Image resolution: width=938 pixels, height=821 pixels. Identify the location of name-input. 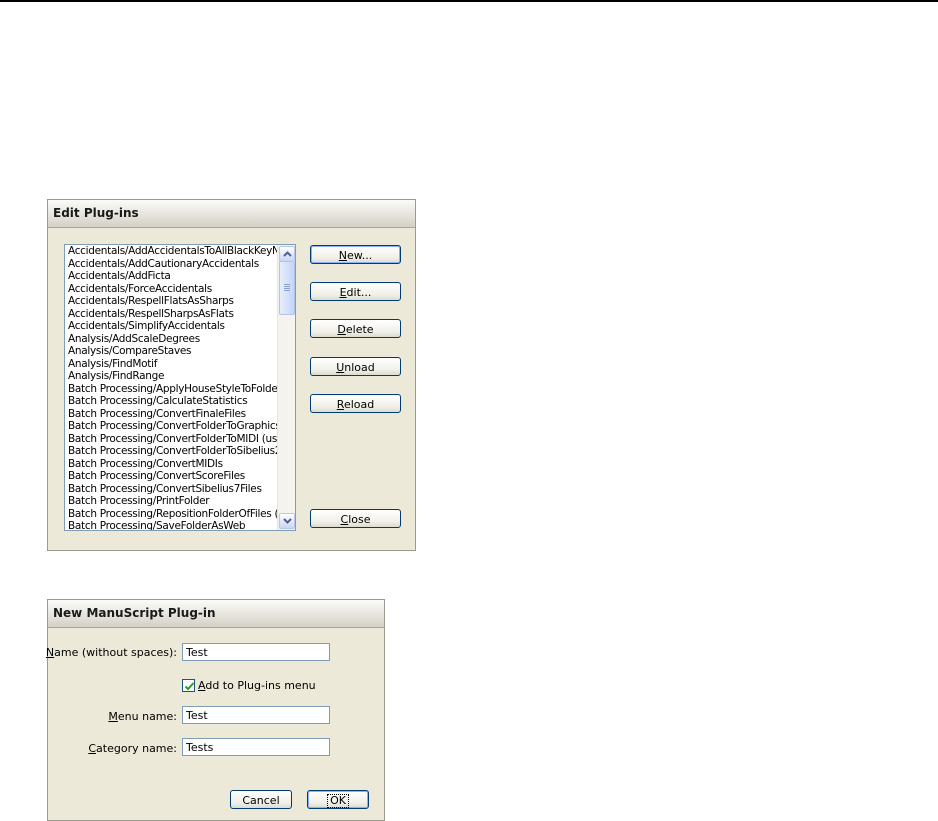
(256, 652).